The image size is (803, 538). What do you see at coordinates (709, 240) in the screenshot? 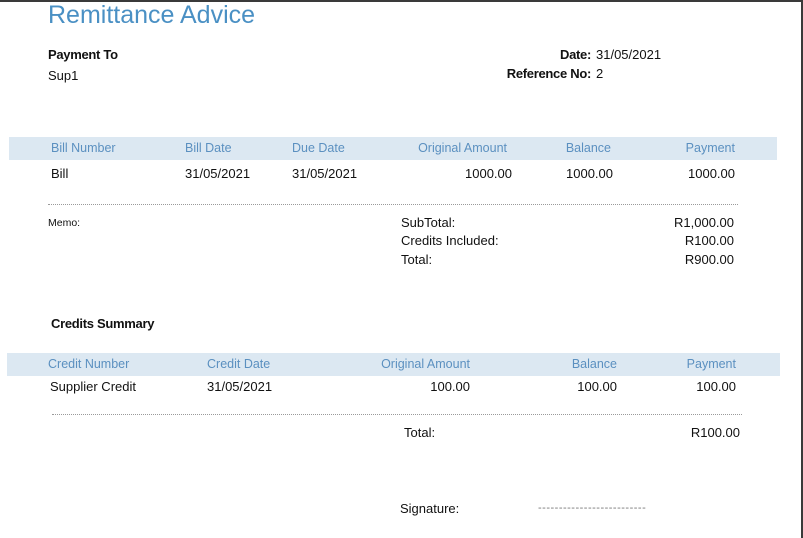
I see `credits-included-value: R100.00` at bounding box center [709, 240].